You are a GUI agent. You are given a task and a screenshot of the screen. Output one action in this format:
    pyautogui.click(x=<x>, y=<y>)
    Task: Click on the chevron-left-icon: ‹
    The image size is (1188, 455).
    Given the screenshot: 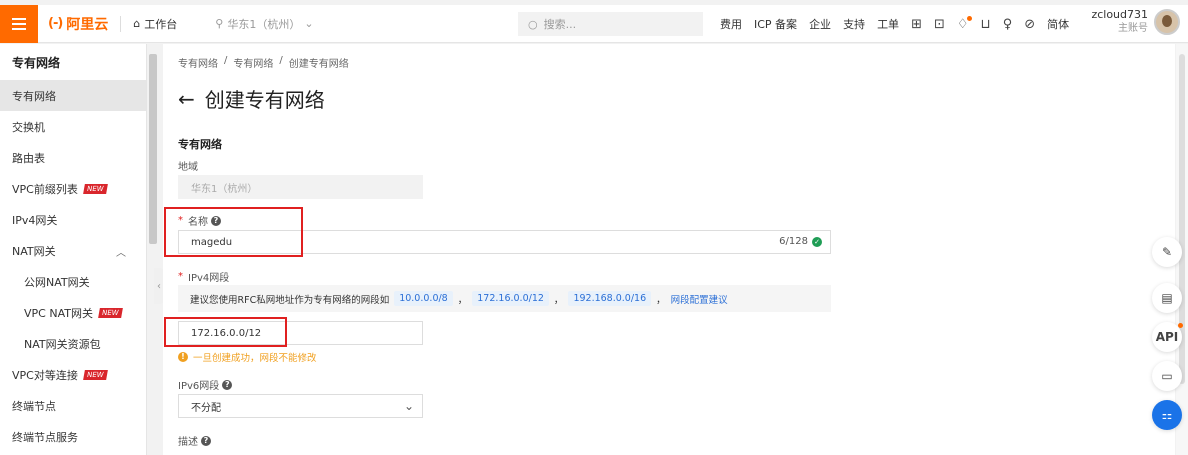 What is the action you would take?
    pyautogui.click(x=159, y=286)
    